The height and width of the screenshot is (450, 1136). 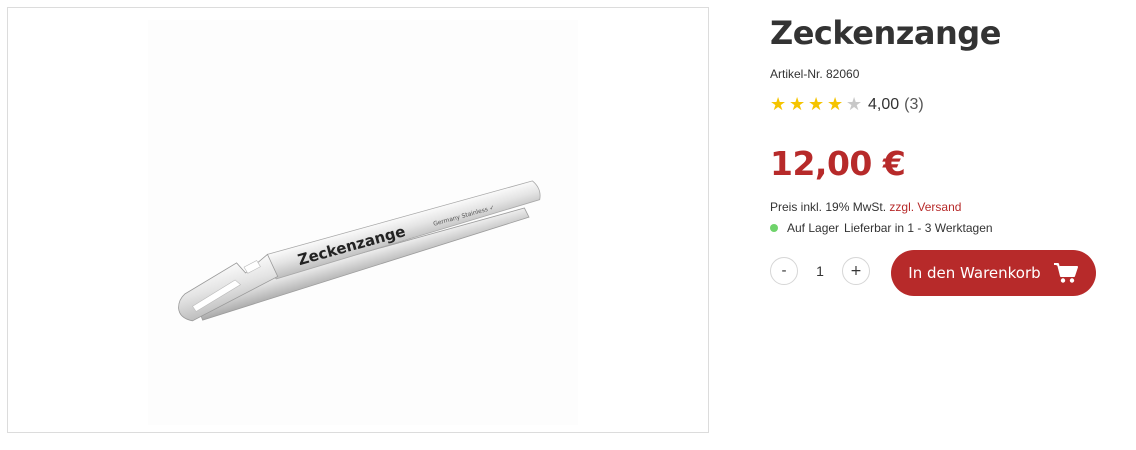 I want to click on quantity-input, so click(x=820, y=271).